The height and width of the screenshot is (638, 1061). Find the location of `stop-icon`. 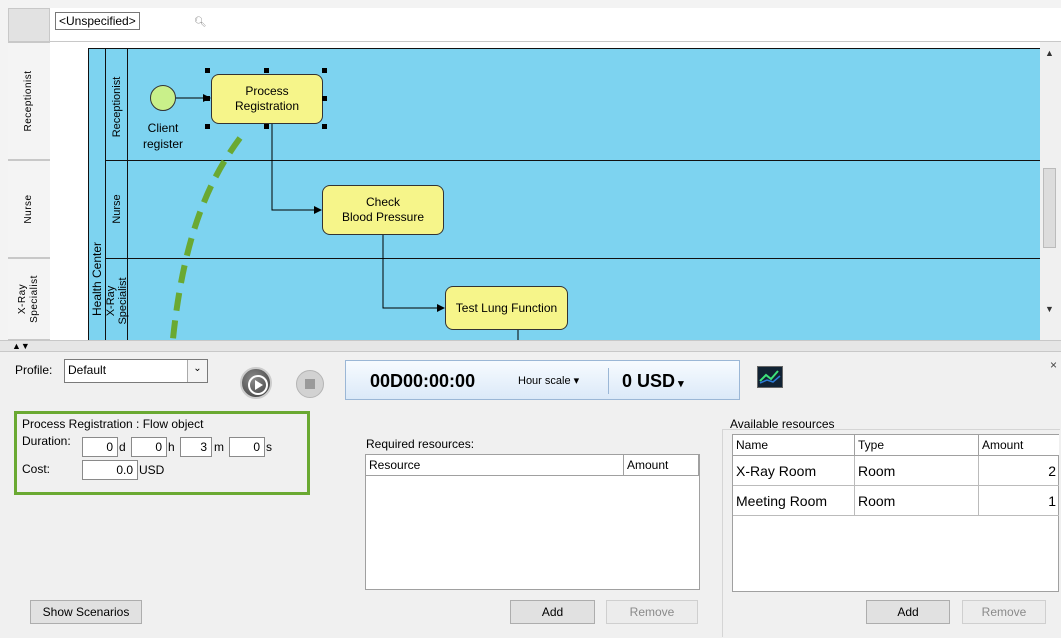

stop-icon is located at coordinates (310, 384).